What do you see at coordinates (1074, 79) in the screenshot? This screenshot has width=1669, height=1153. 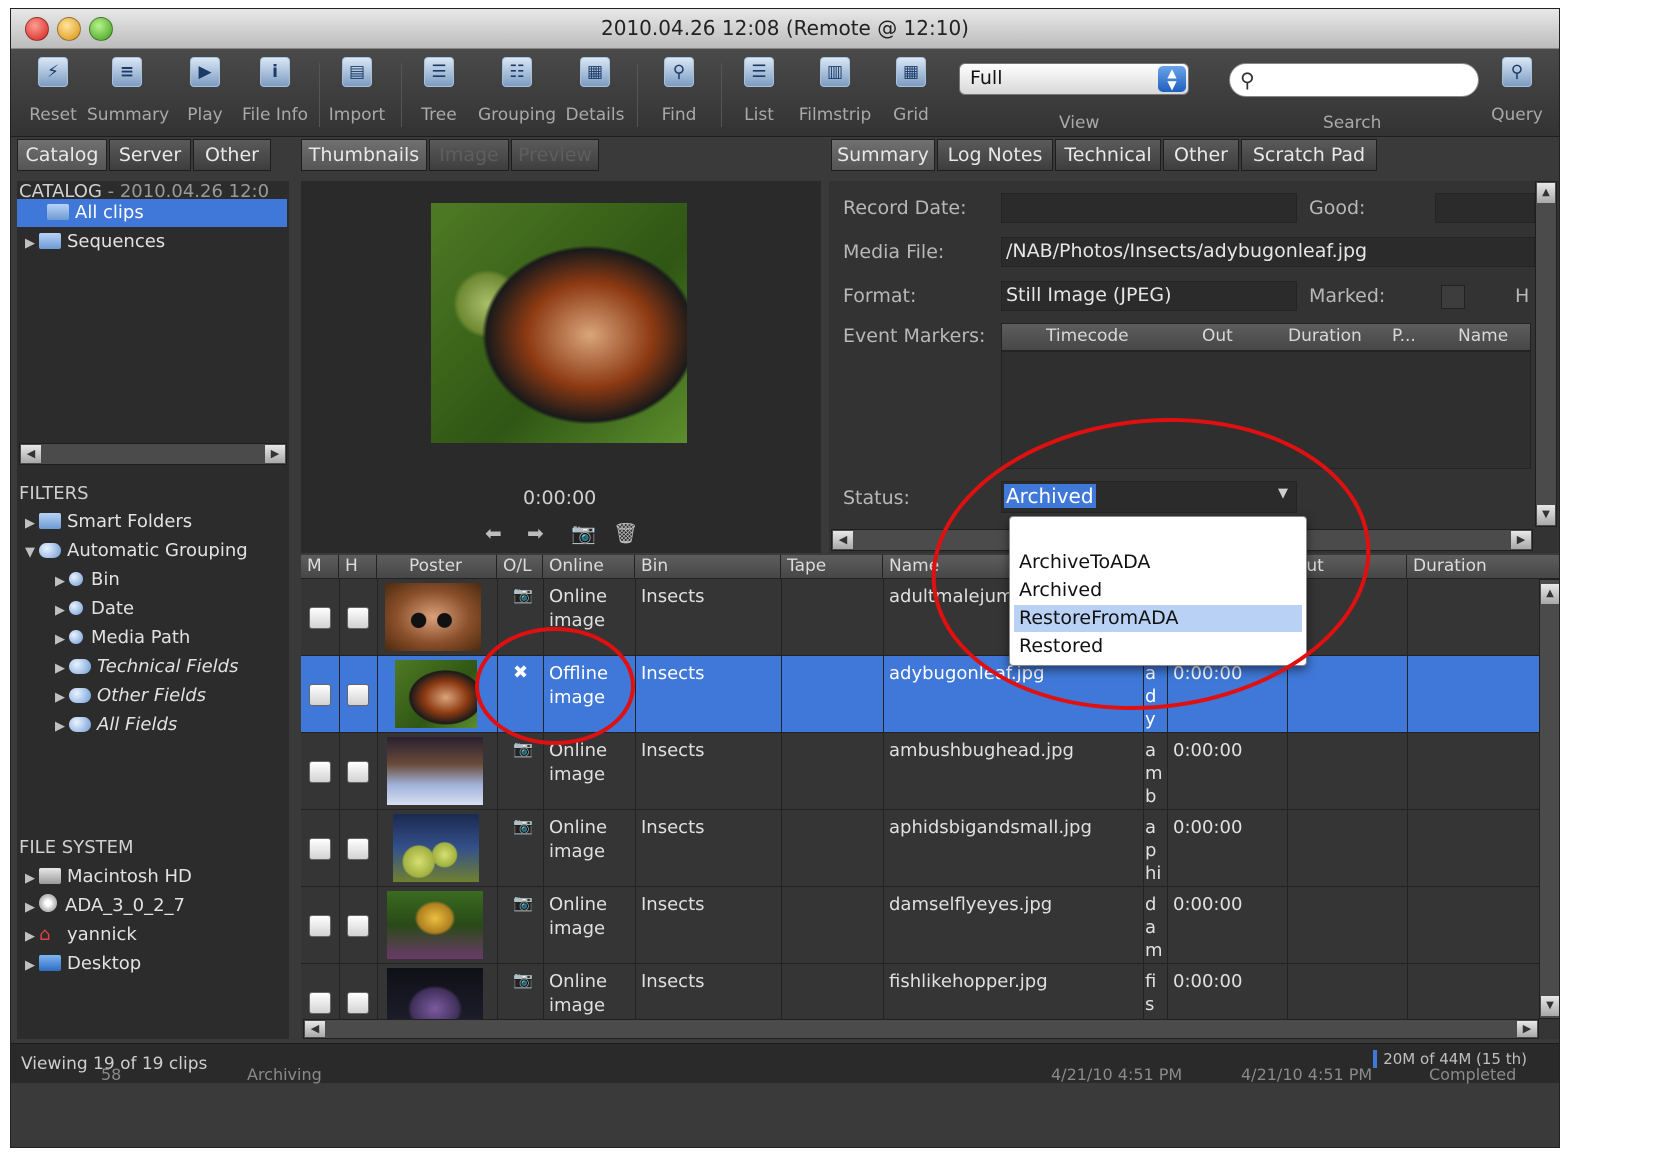 I see `view-select: Full ▲ ▼` at bounding box center [1074, 79].